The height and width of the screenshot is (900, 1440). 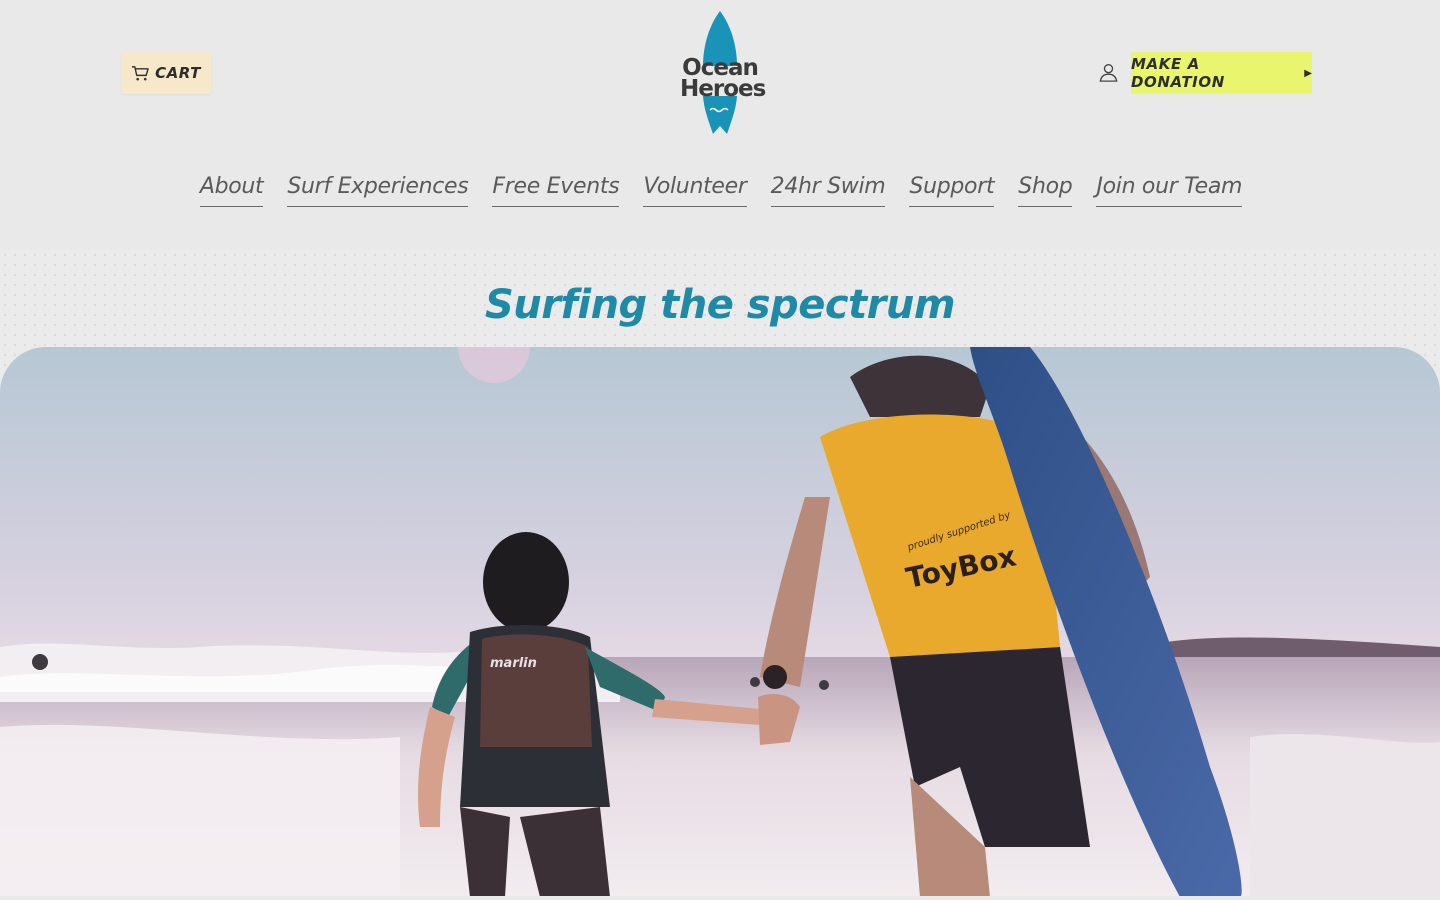 I want to click on cart-icon, so click(x=140, y=72).